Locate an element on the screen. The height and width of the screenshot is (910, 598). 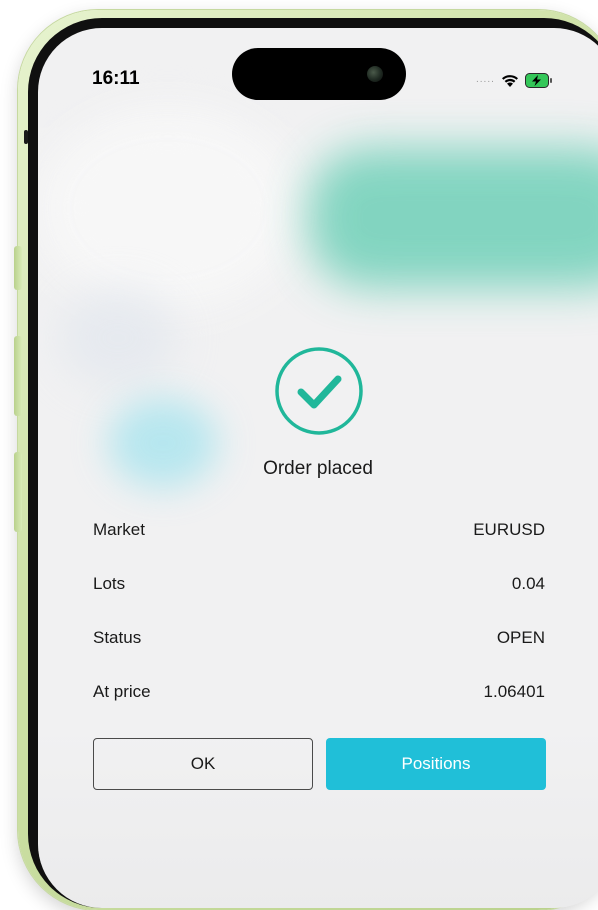
wifi-icon is located at coordinates (510, 80).